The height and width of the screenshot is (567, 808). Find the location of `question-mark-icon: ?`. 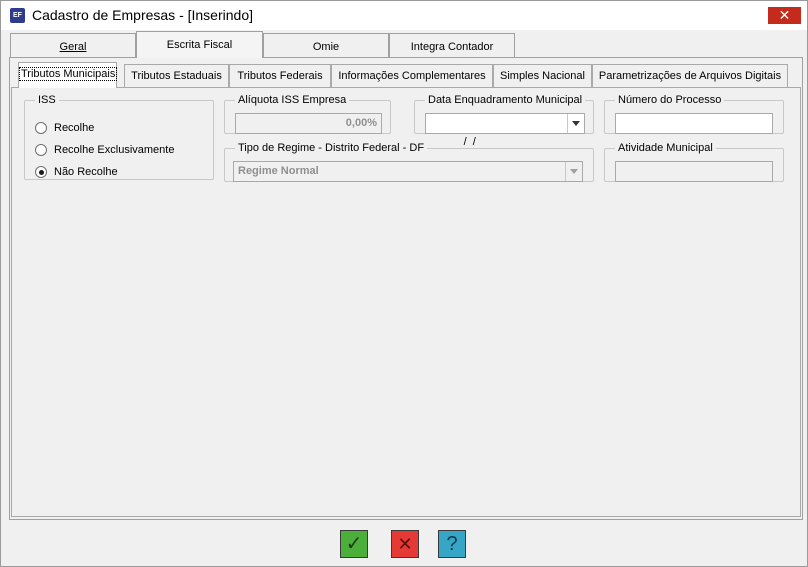

question-mark-icon: ? is located at coordinates (452, 544).